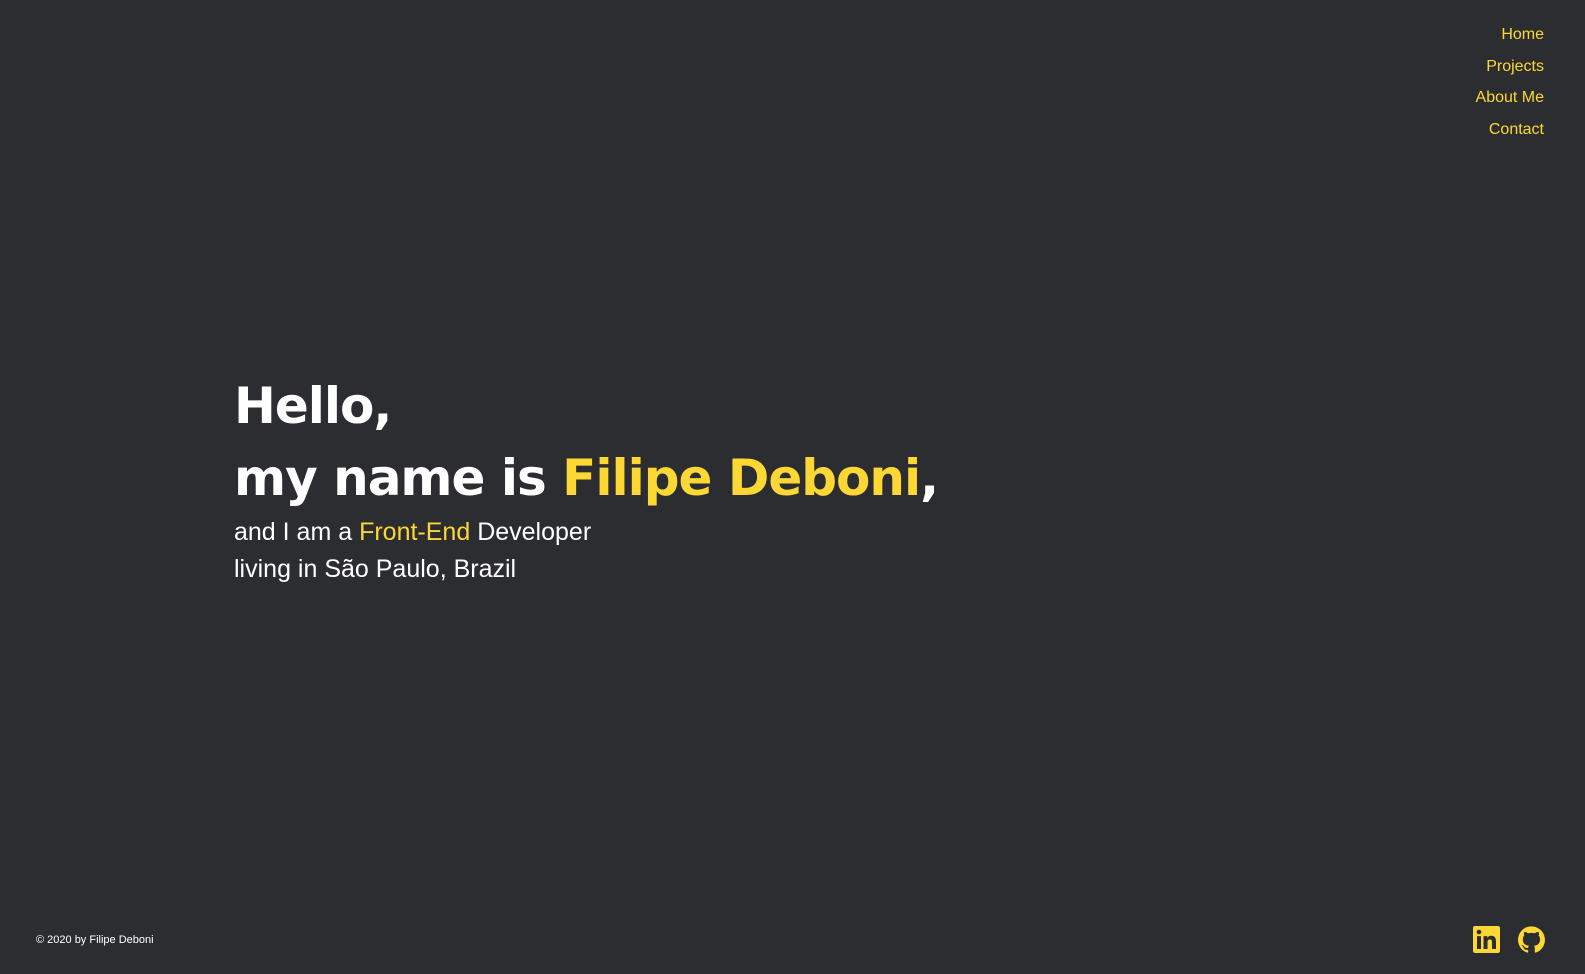 This screenshot has width=1585, height=974. Describe the element at coordinates (313, 406) in the screenshot. I see `hero-hello: Hello,` at that location.